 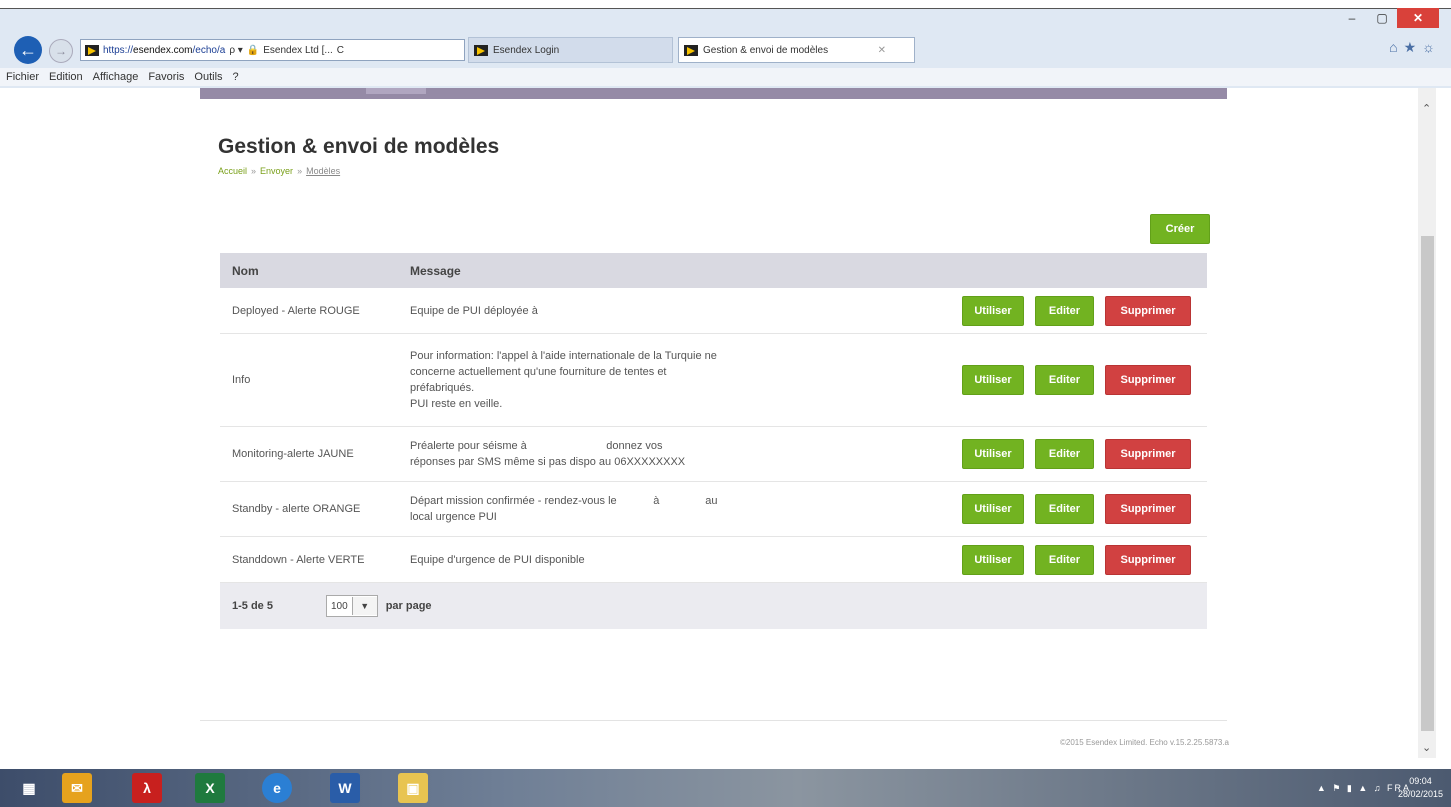 I want to click on template-name: Standdown - Alerte VERTE, so click(x=298, y=559).